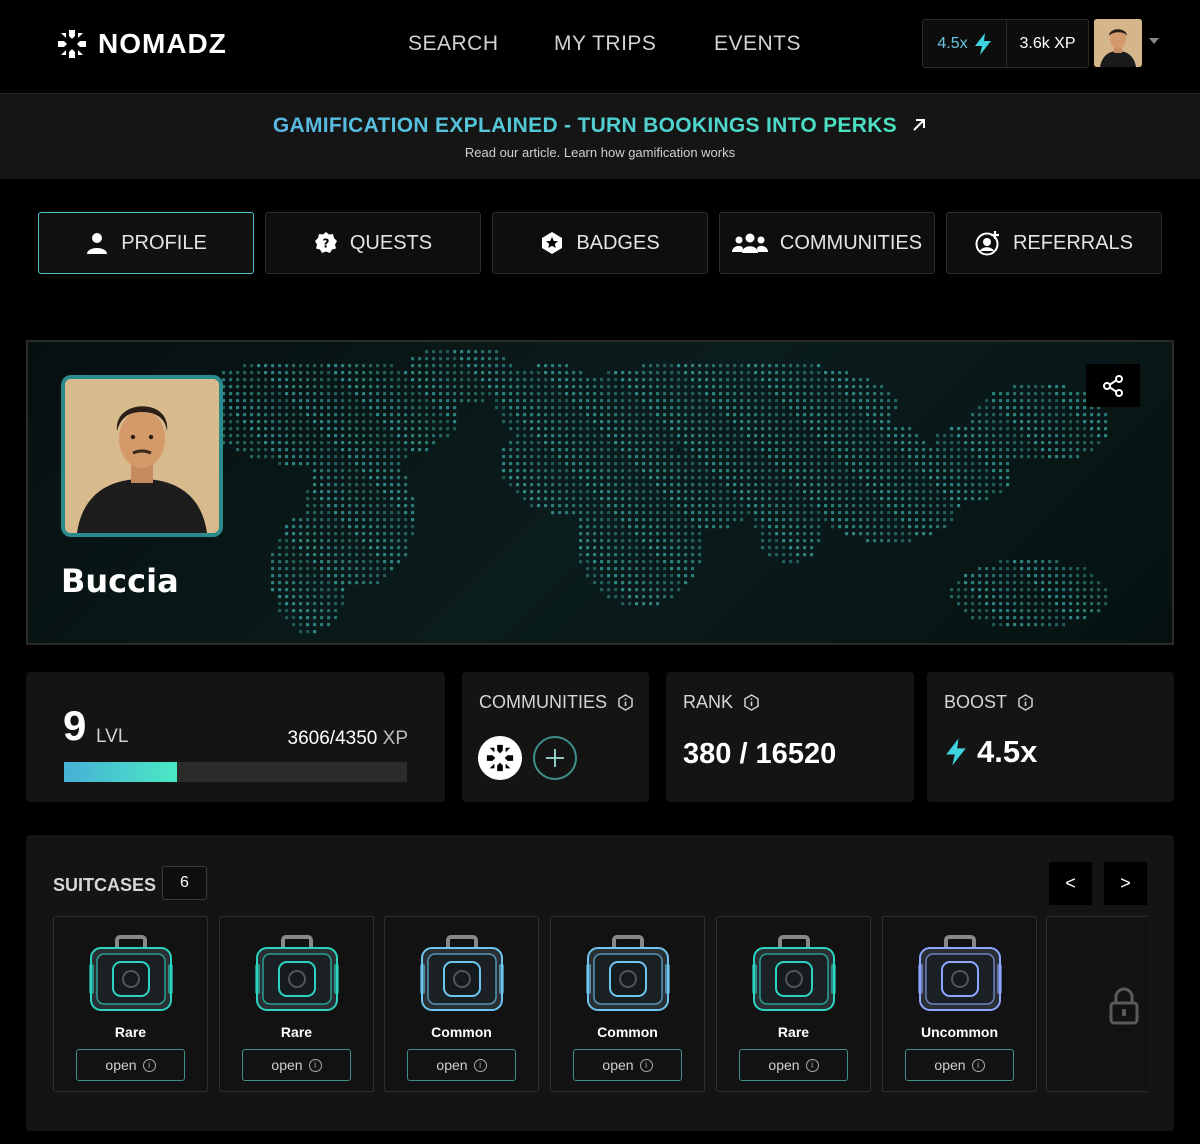 The width and height of the screenshot is (1200, 1144). I want to click on level-label: LVL, so click(112, 736).